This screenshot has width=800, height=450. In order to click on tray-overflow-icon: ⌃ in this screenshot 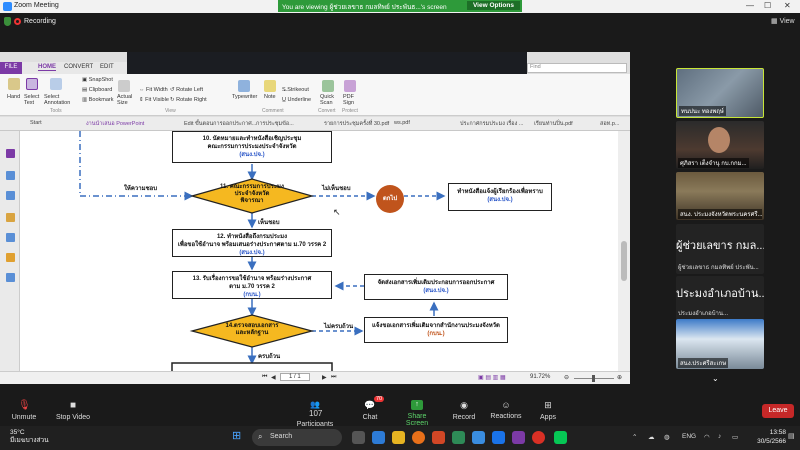, I will do `click(634, 437)`.